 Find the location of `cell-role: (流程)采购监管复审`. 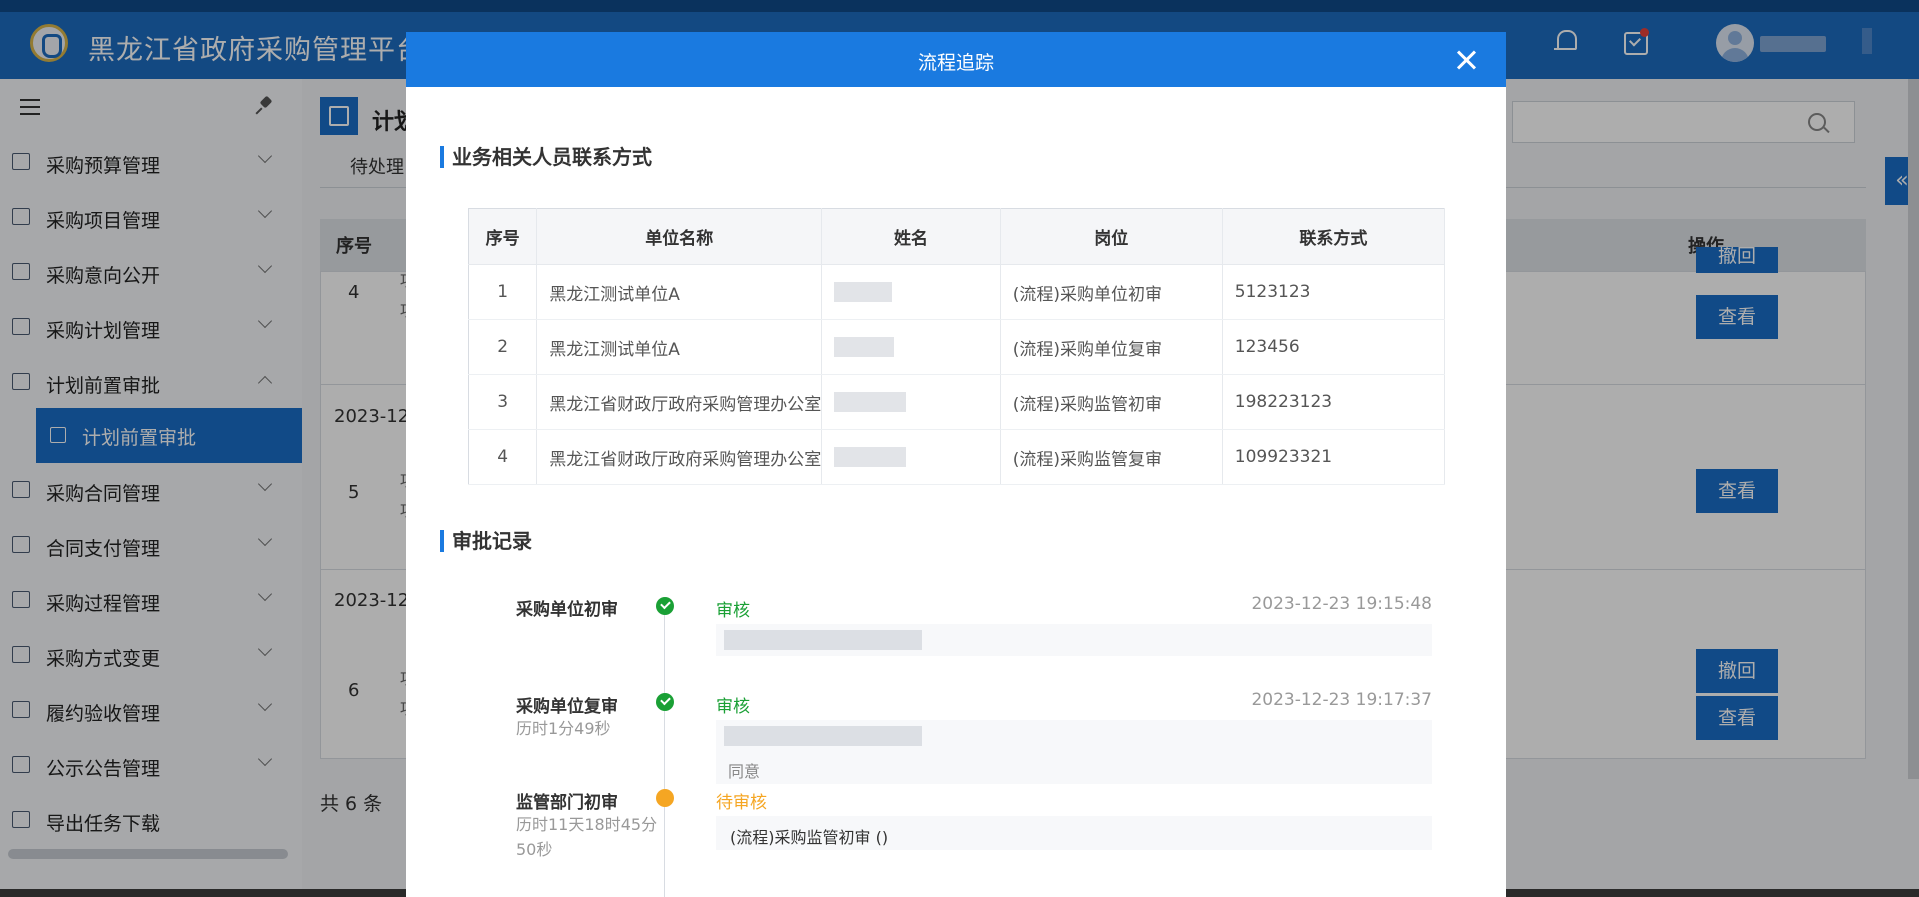

cell-role: (流程)采购监管复审 is located at coordinates (1111, 457).